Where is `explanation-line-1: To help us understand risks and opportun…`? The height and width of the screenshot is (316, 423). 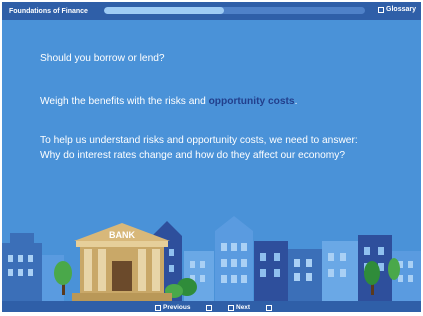 explanation-line-1: To help us understand risks and opportun… is located at coordinates (199, 140).